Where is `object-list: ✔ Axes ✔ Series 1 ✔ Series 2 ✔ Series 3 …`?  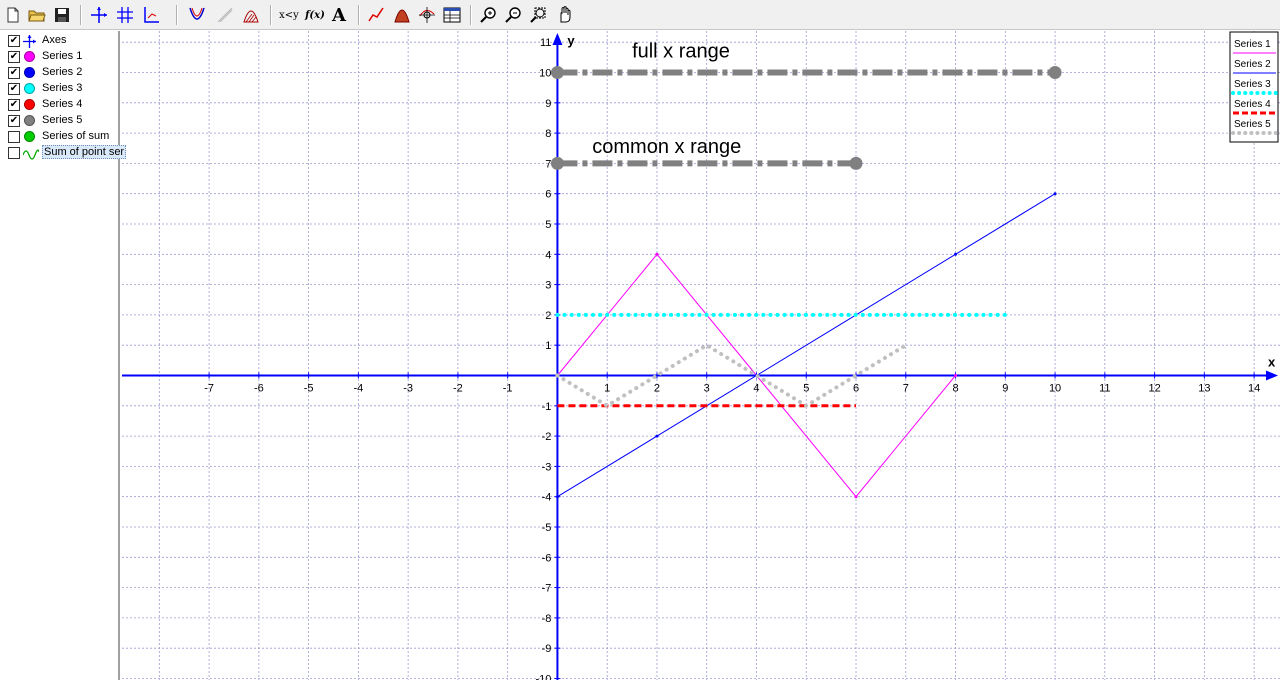 object-list: ✔ Axes ✔ Series 1 ✔ Series 2 ✔ Series 3 … is located at coordinates (63, 355).